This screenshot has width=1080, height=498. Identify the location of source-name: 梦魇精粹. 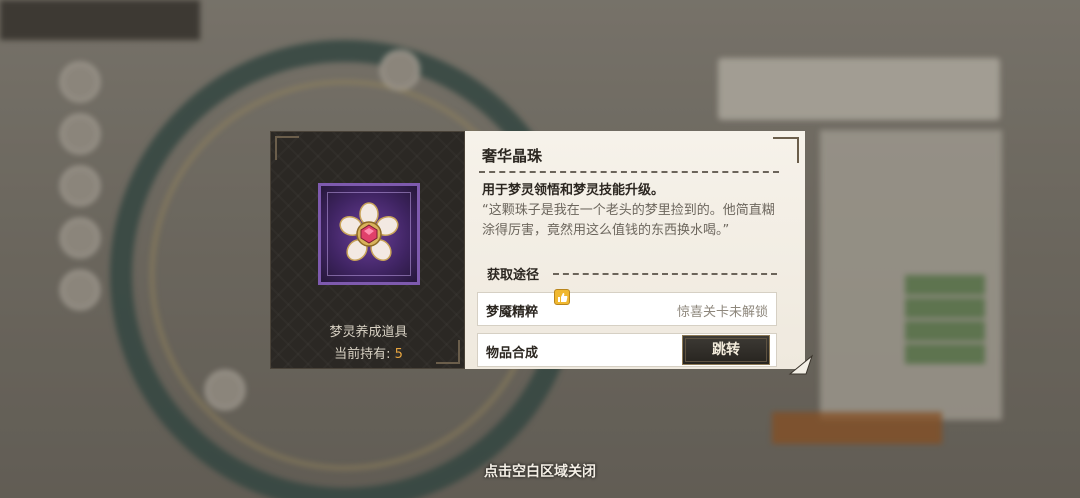
(512, 312).